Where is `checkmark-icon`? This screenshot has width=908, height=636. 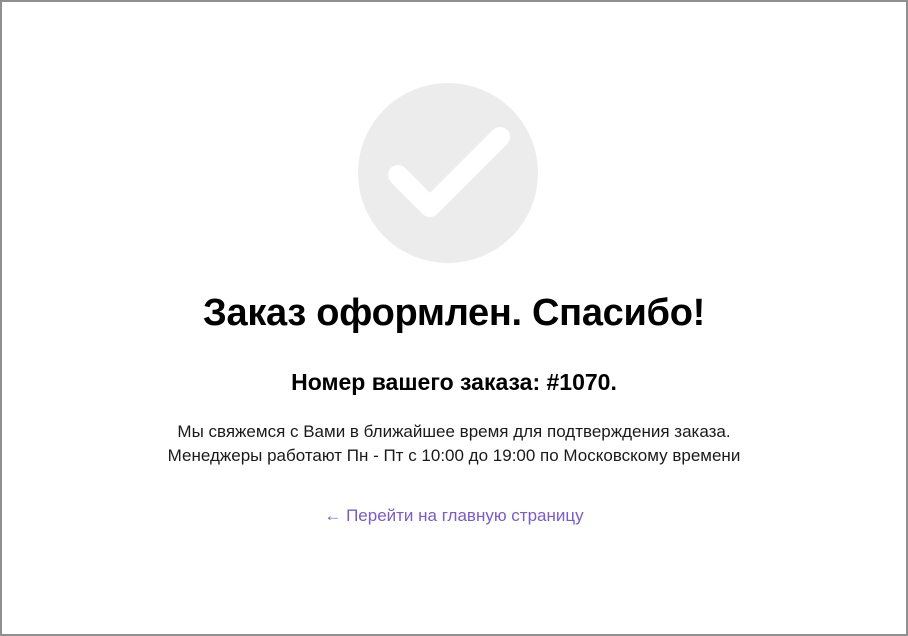
checkmark-icon is located at coordinates (449, 172).